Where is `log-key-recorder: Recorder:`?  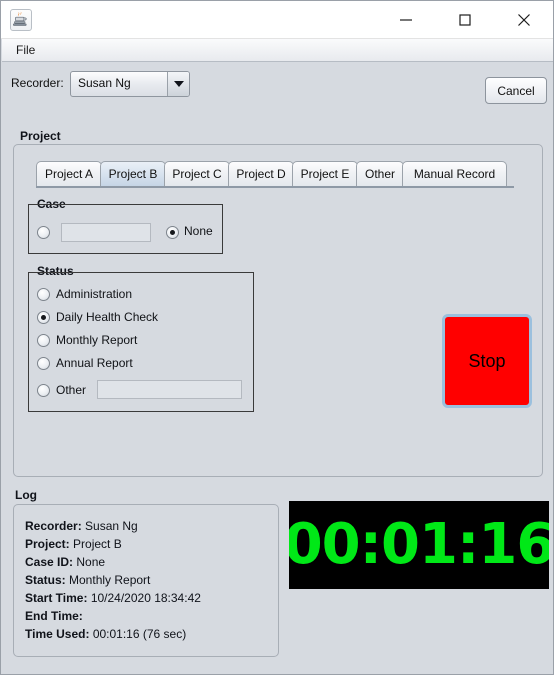 log-key-recorder: Recorder: is located at coordinates (53, 526).